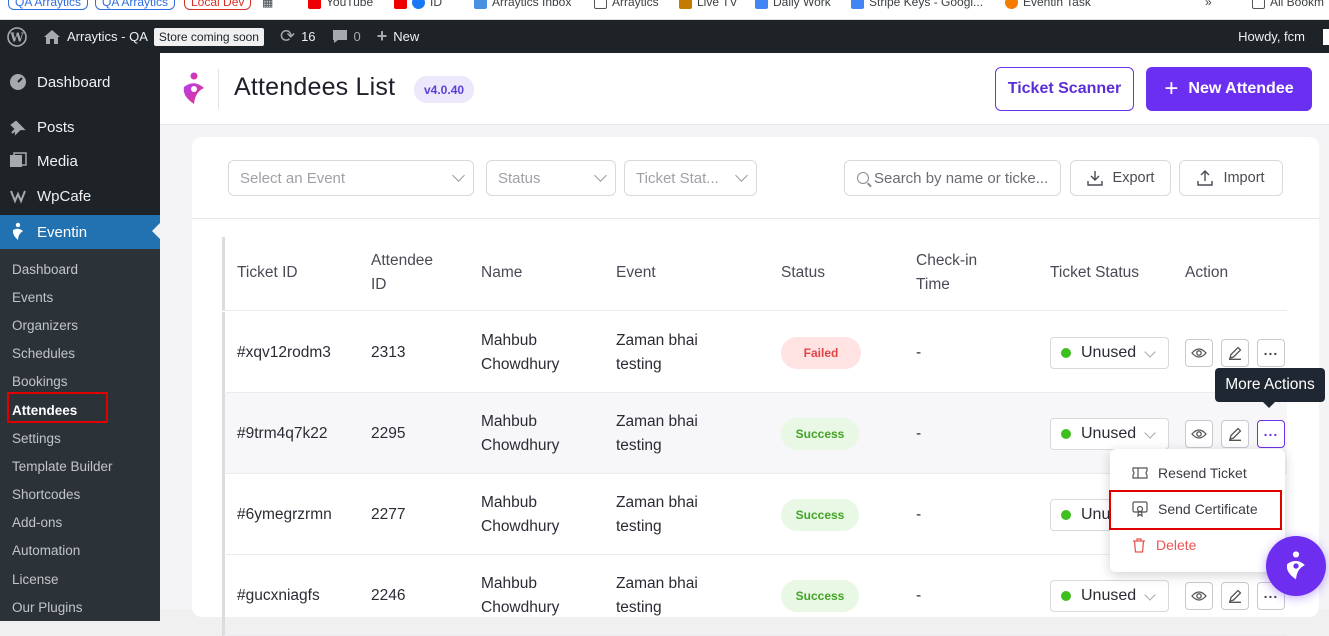  Describe the element at coordinates (863, 178) in the screenshot. I see `search-icon` at that location.